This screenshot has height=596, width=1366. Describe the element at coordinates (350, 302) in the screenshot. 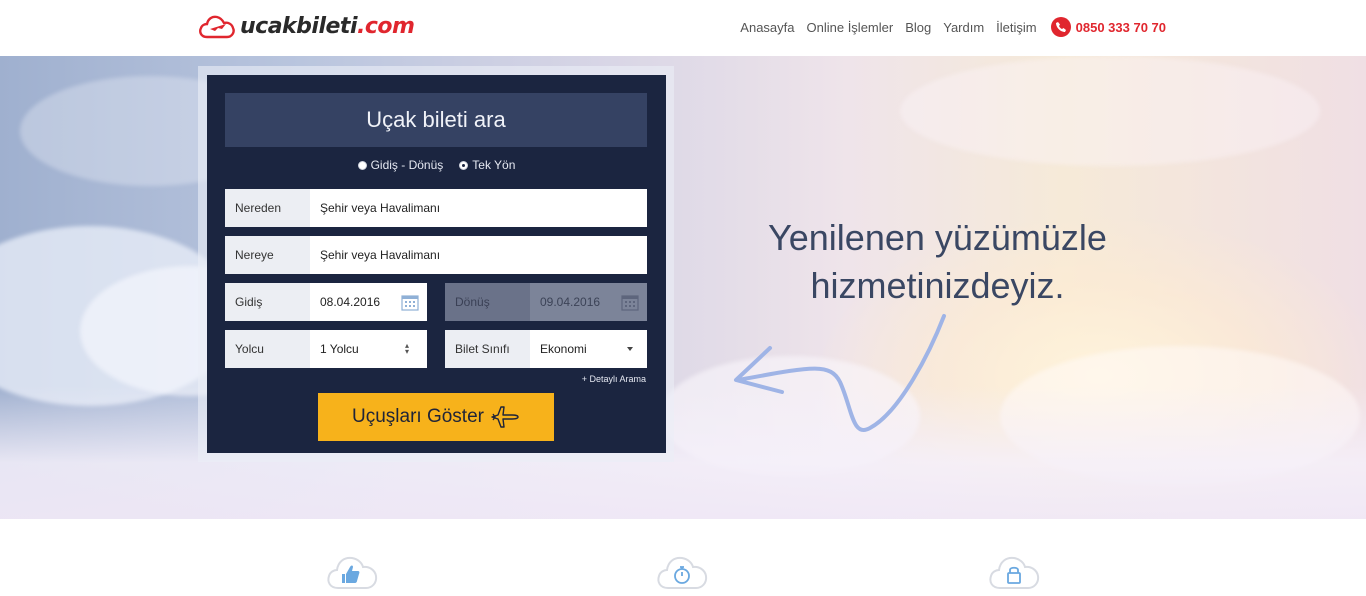

I see `departure-date-value: 08.04.2016` at that location.